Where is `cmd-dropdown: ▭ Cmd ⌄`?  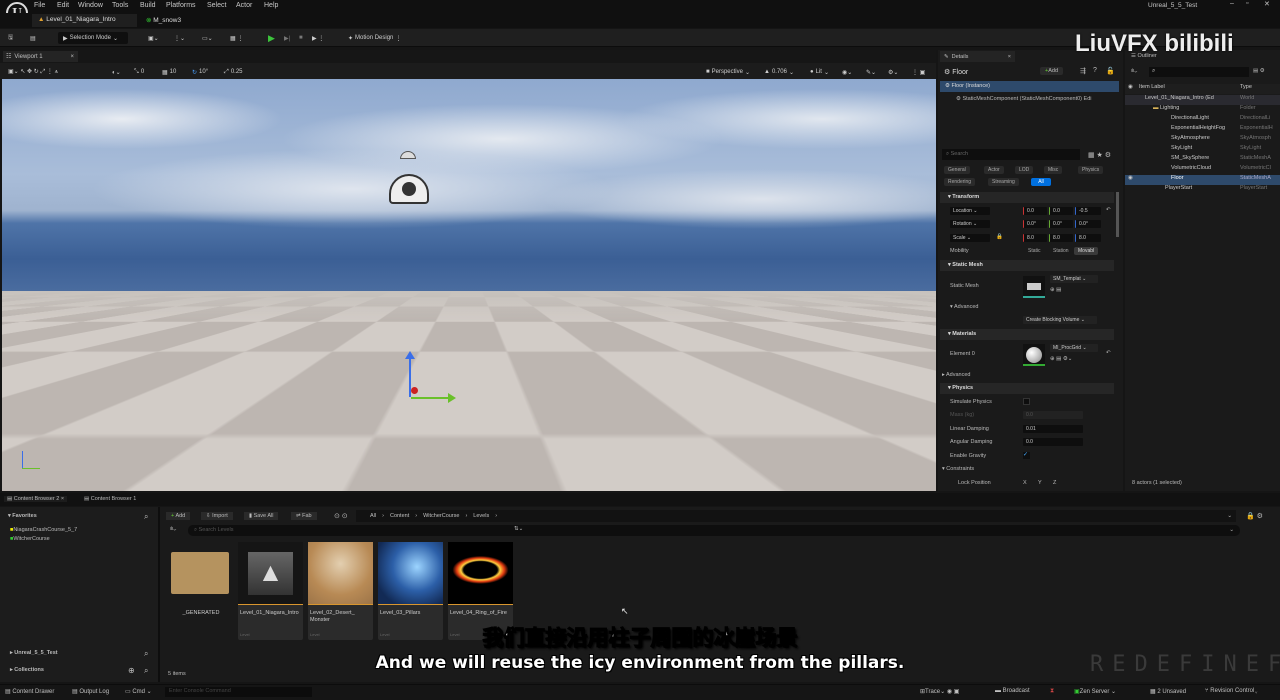 cmd-dropdown: ▭ Cmd ⌄ is located at coordinates (138, 691).